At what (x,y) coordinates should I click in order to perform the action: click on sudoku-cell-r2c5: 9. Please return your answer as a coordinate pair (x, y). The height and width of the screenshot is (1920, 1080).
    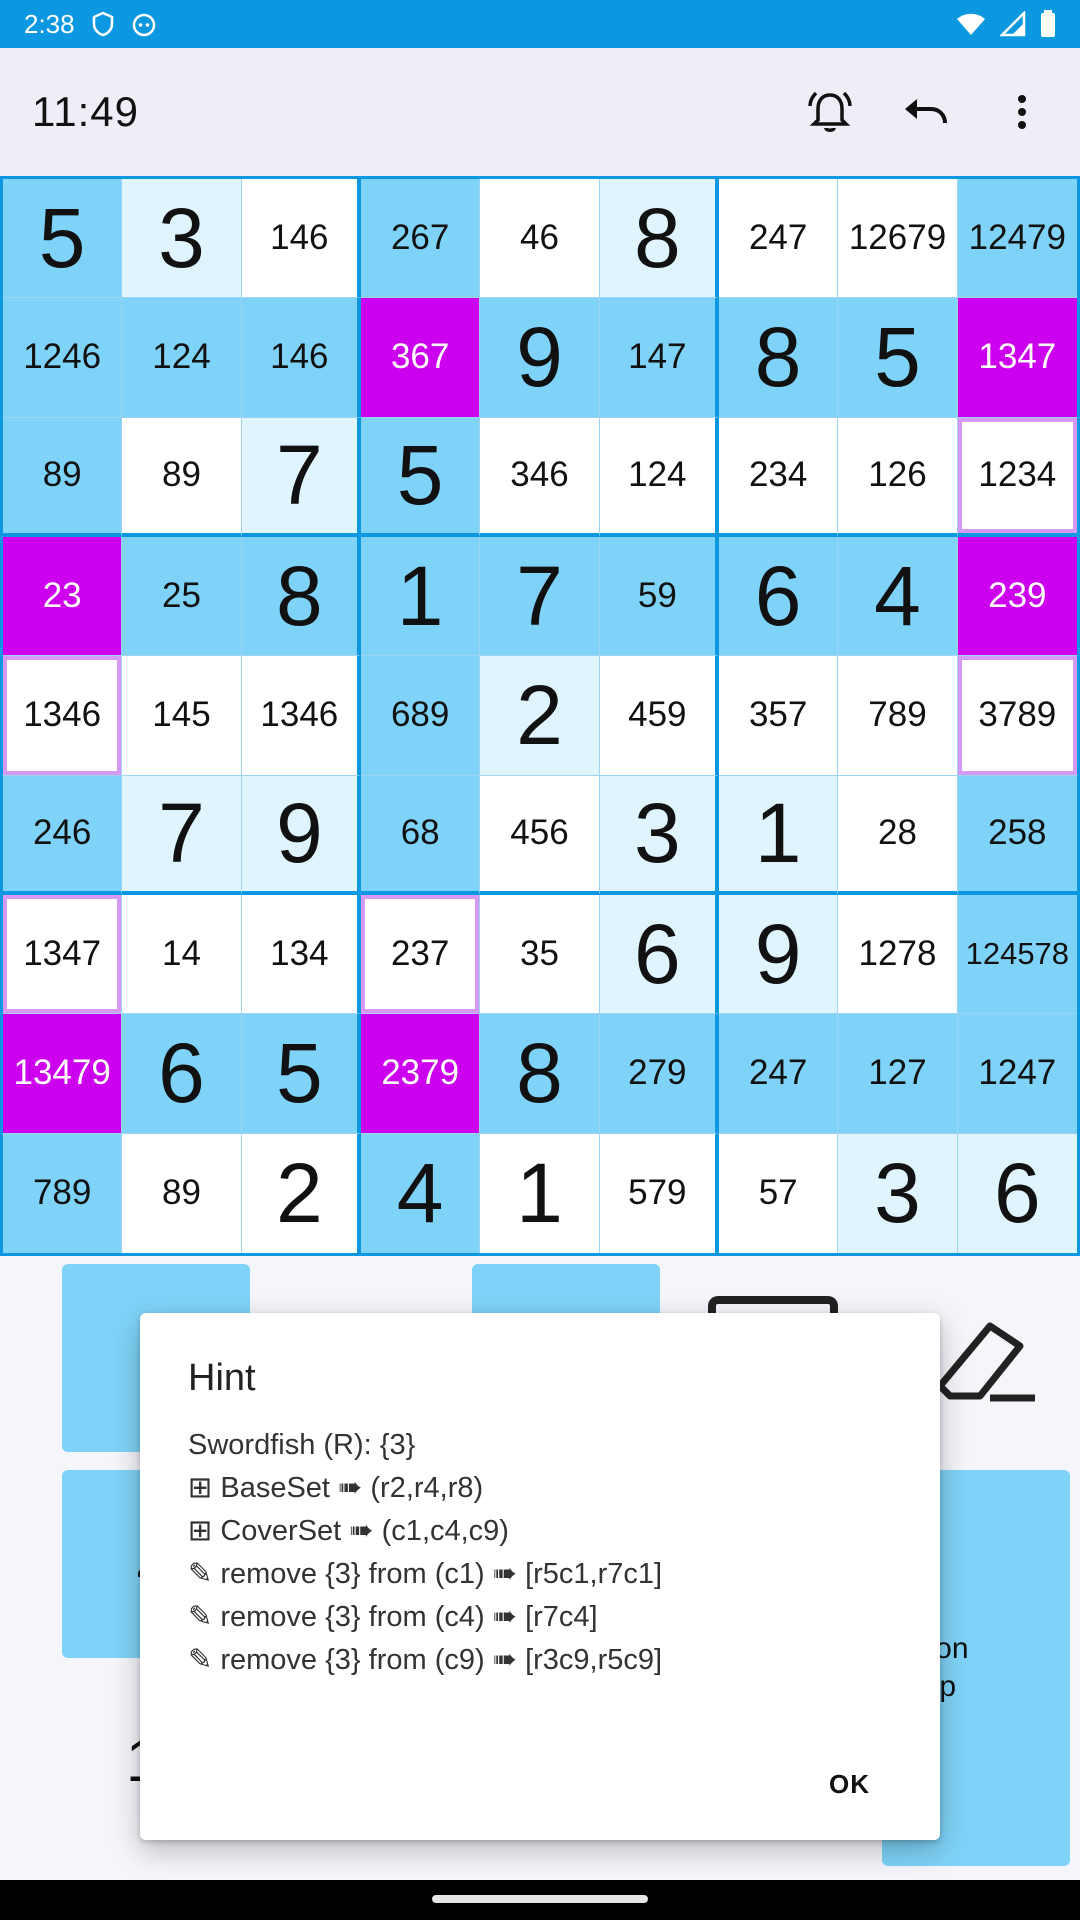
    Looking at the image, I should click on (540, 358).